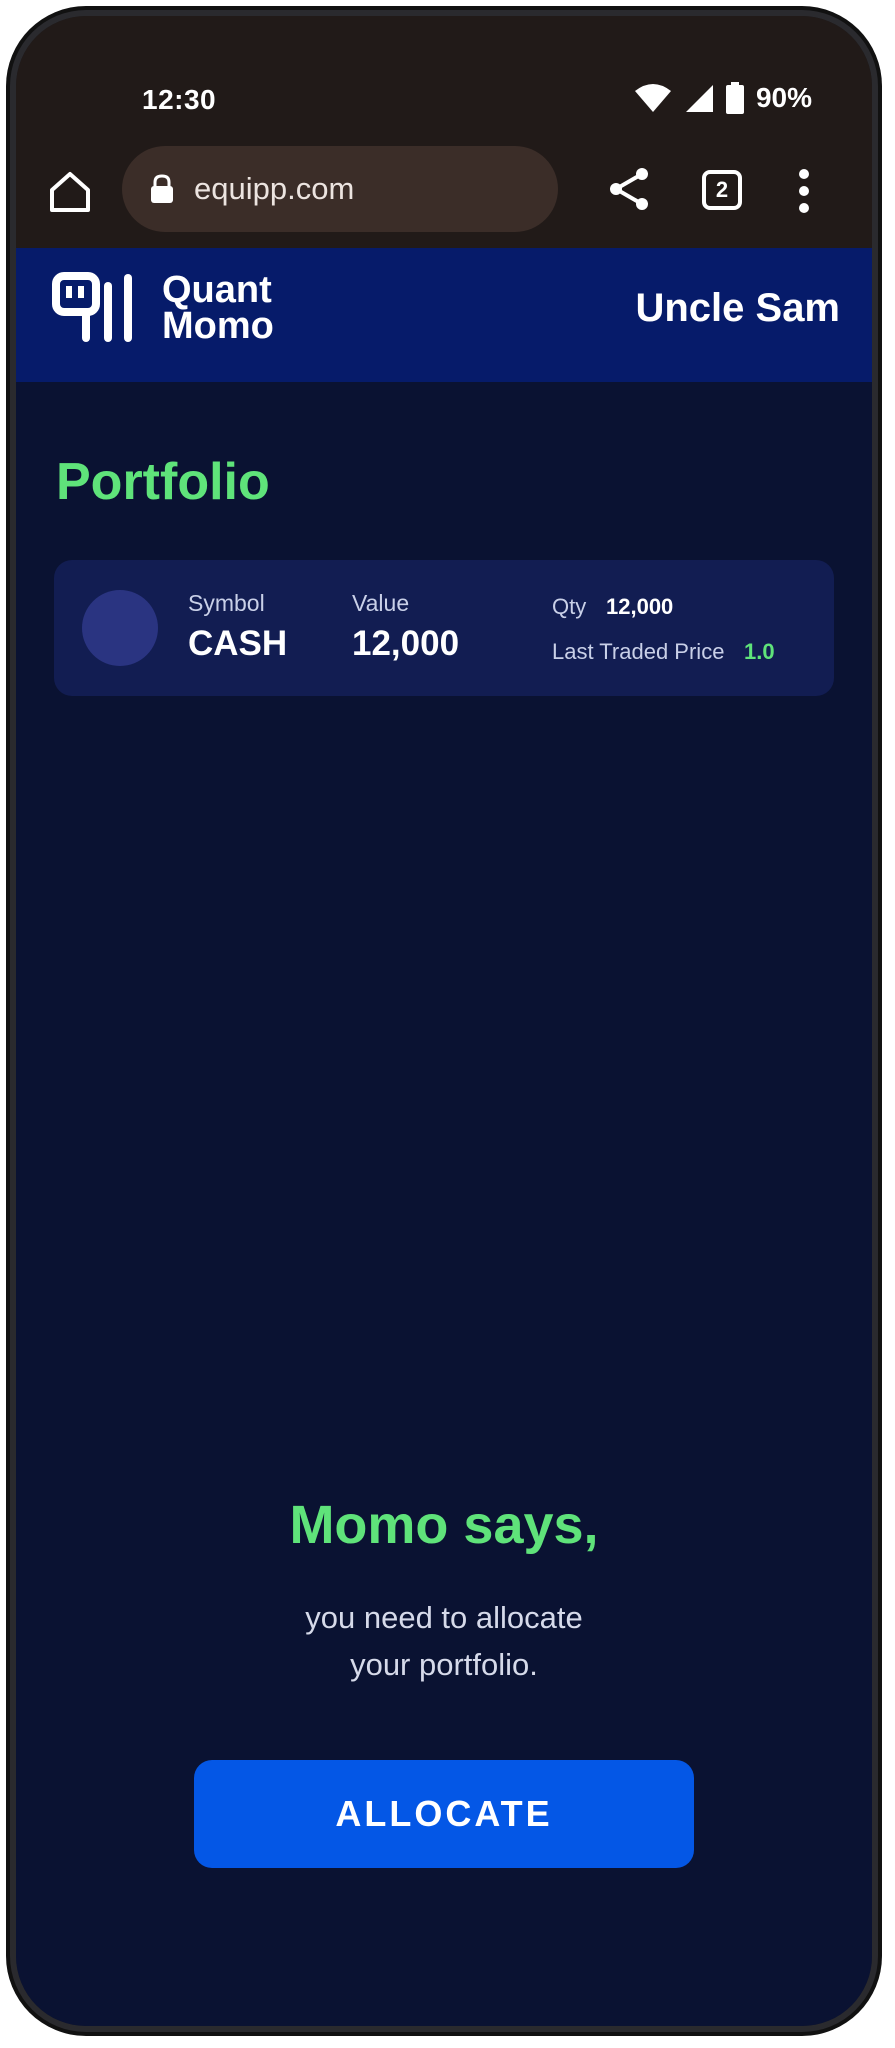  I want to click on momo-message: you need to allocate your portfolio., so click(444, 1641).